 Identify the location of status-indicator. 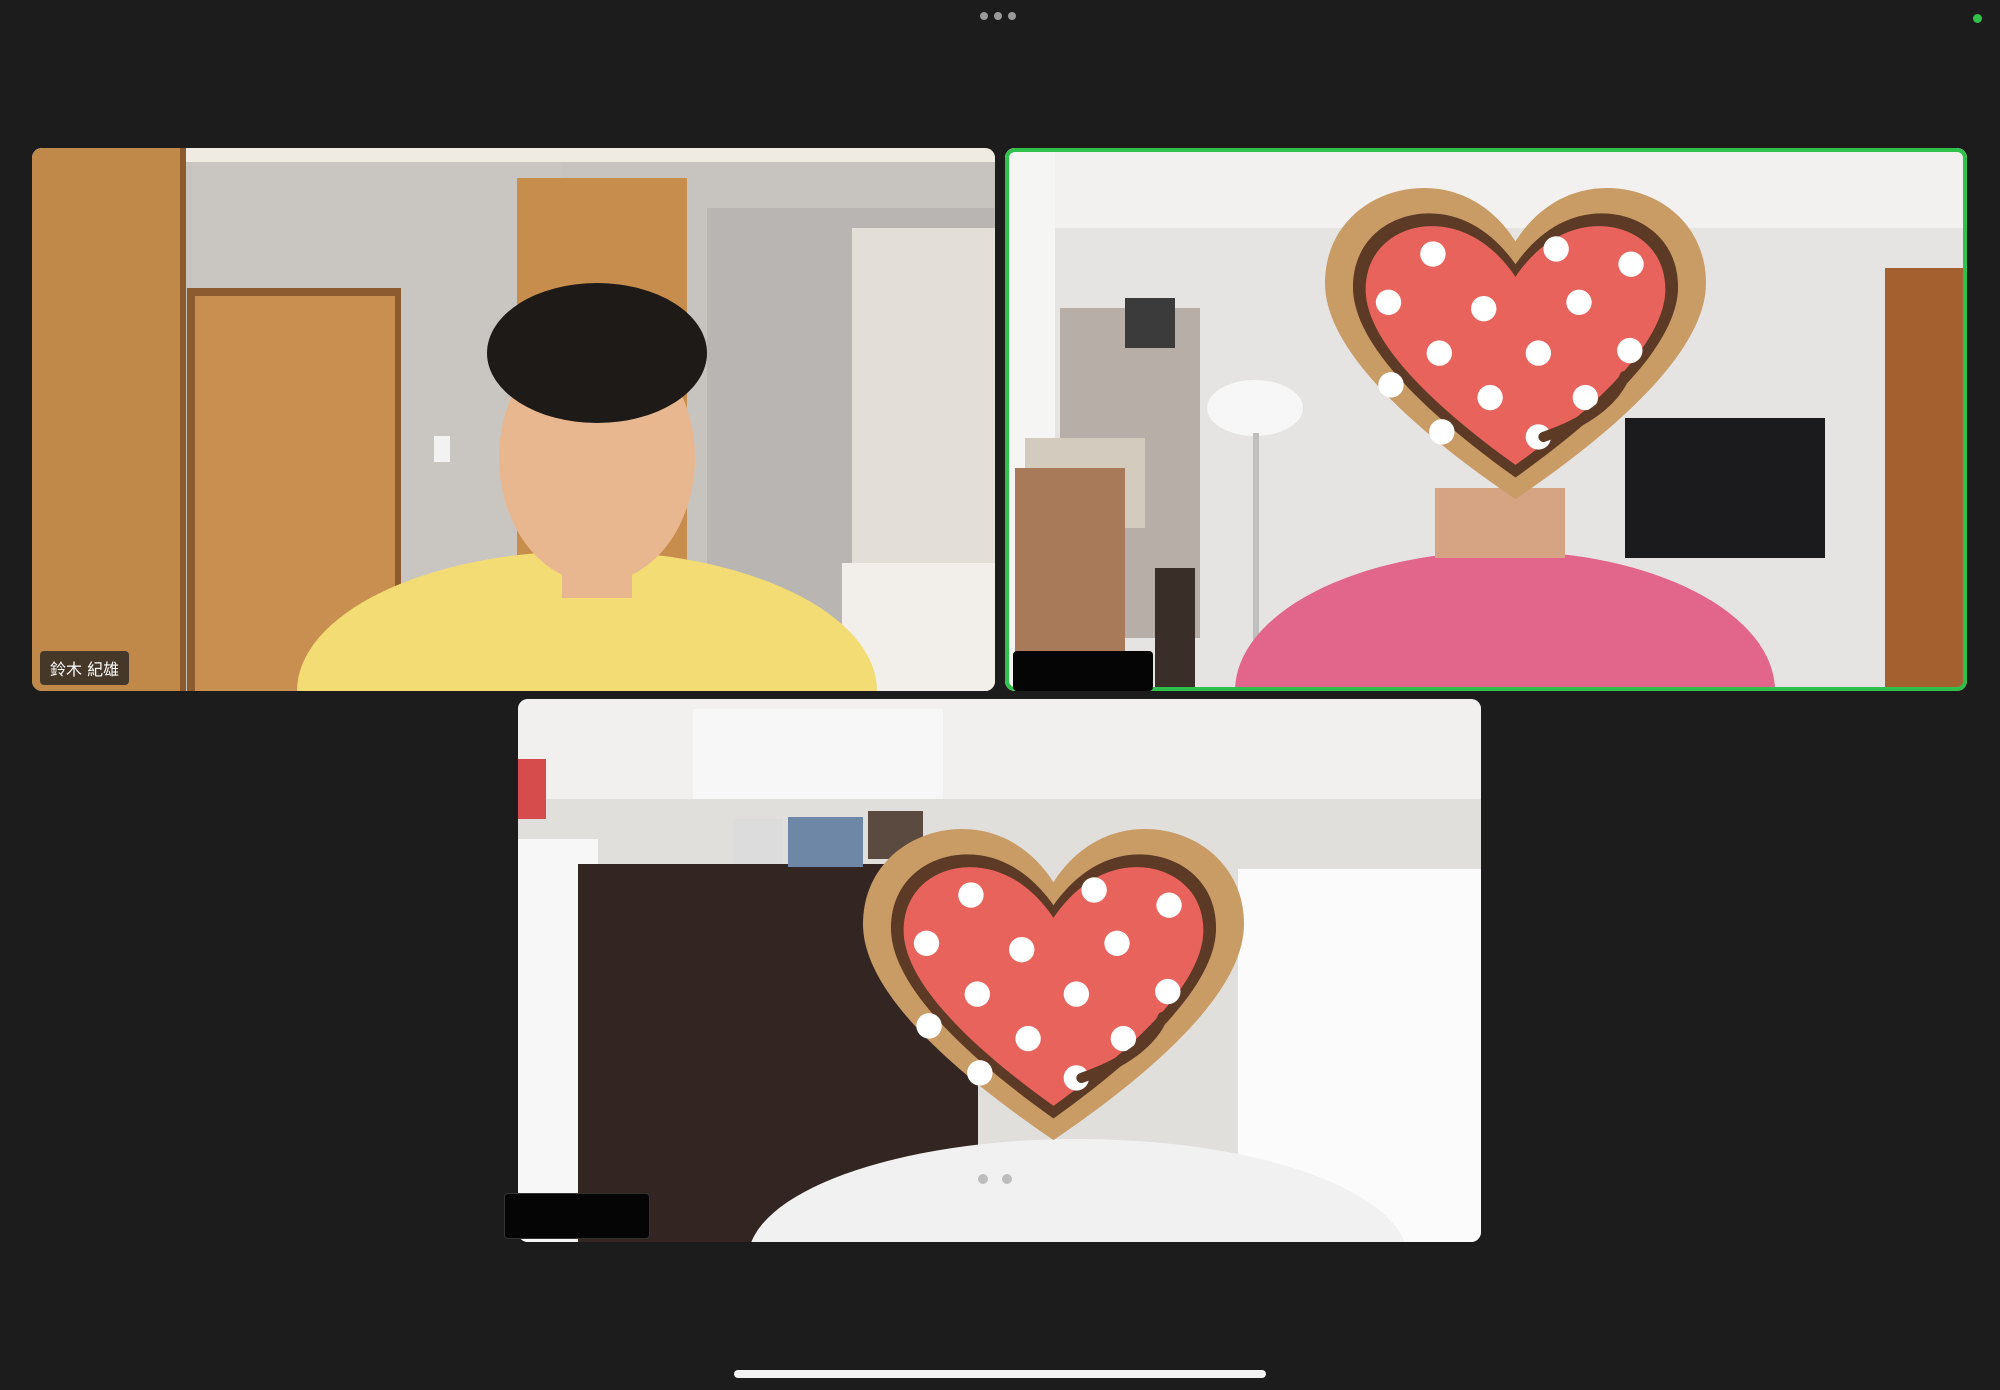
(1977, 18).